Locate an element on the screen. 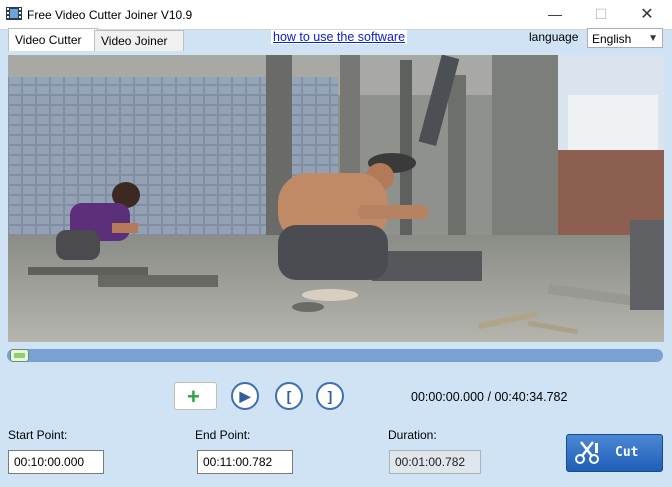 The image size is (672, 487). duration-field: 00:01:00.782 is located at coordinates (435, 462).